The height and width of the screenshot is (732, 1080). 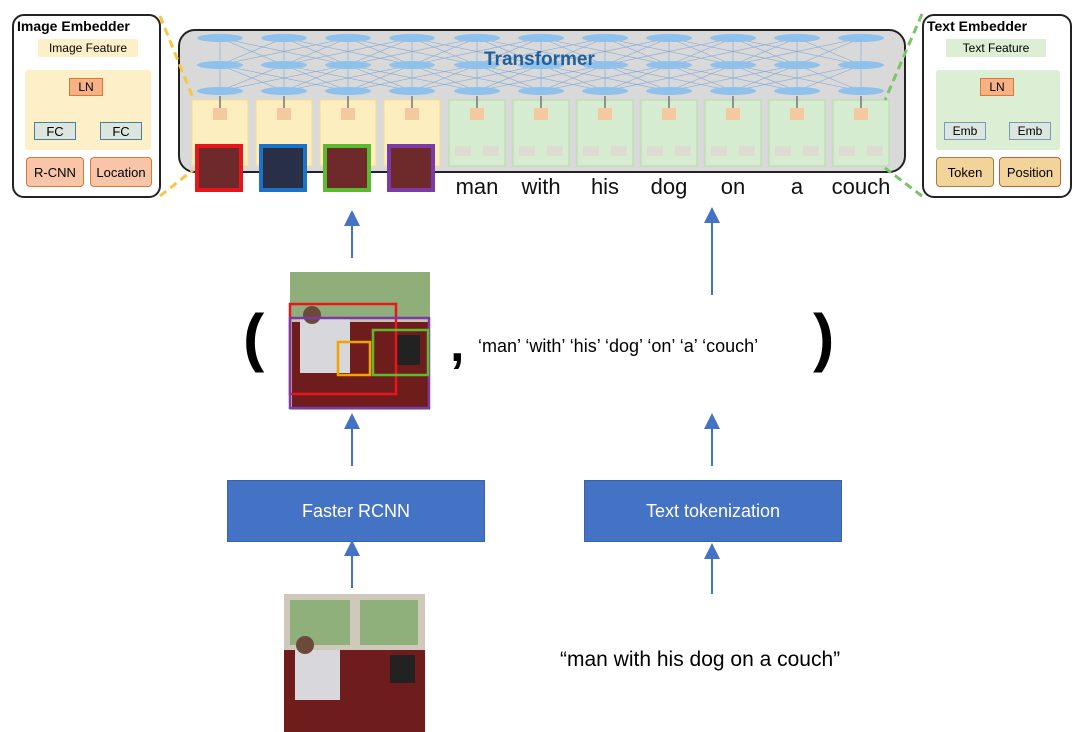 I want to click on image-embedder-title: Image Embedder, so click(x=73, y=26).